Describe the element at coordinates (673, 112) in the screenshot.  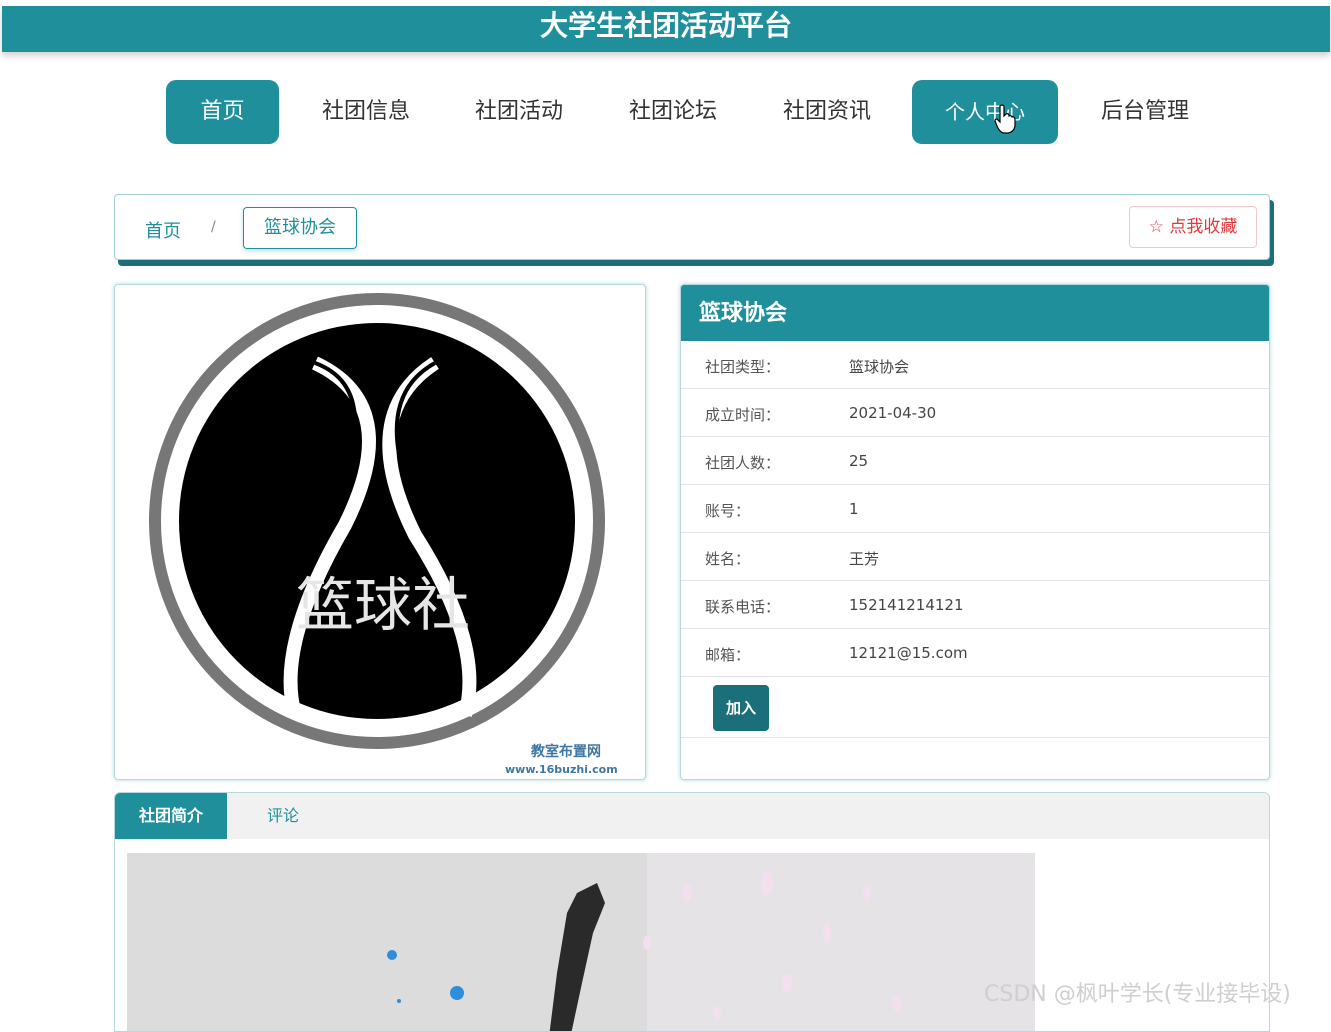
I see `nav-item-club-forum: 社团论坛` at that location.